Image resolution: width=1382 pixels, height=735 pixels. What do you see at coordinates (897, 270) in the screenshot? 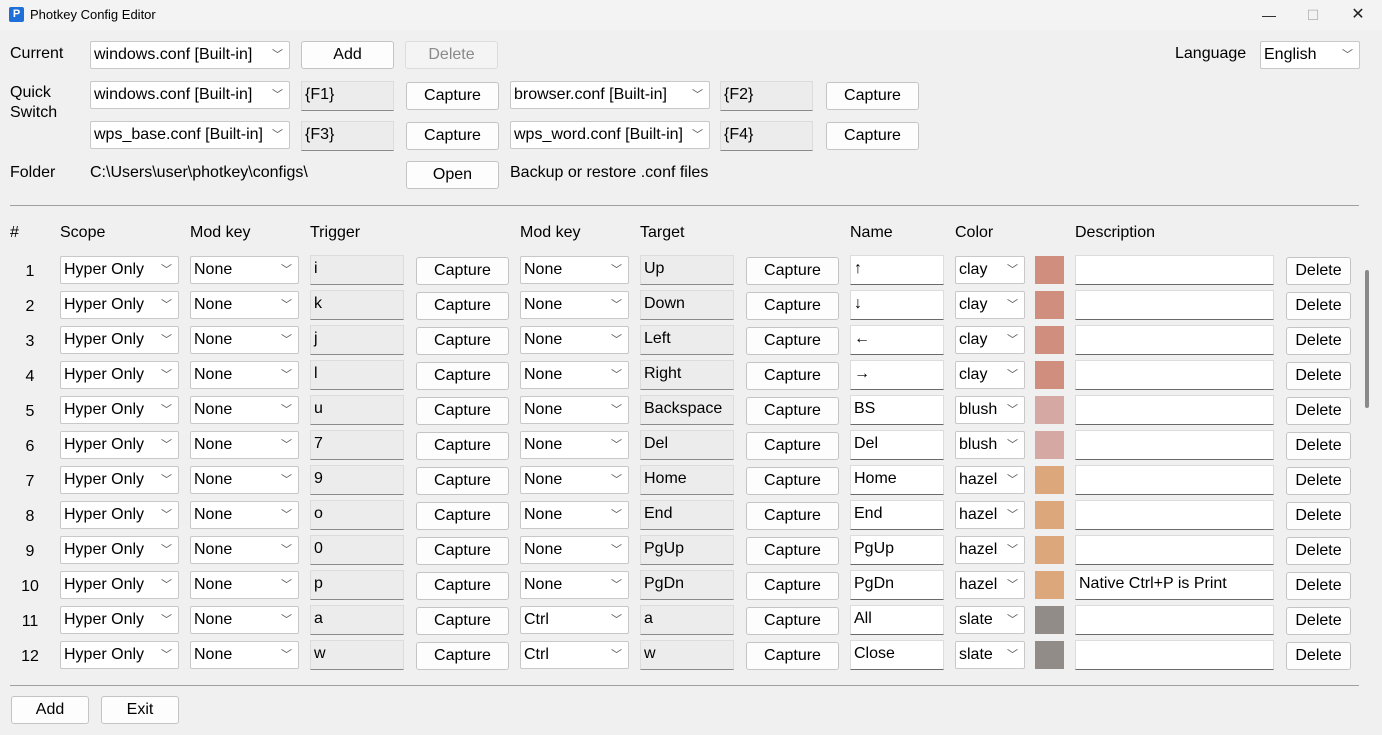
I see `name-input: ↑` at bounding box center [897, 270].